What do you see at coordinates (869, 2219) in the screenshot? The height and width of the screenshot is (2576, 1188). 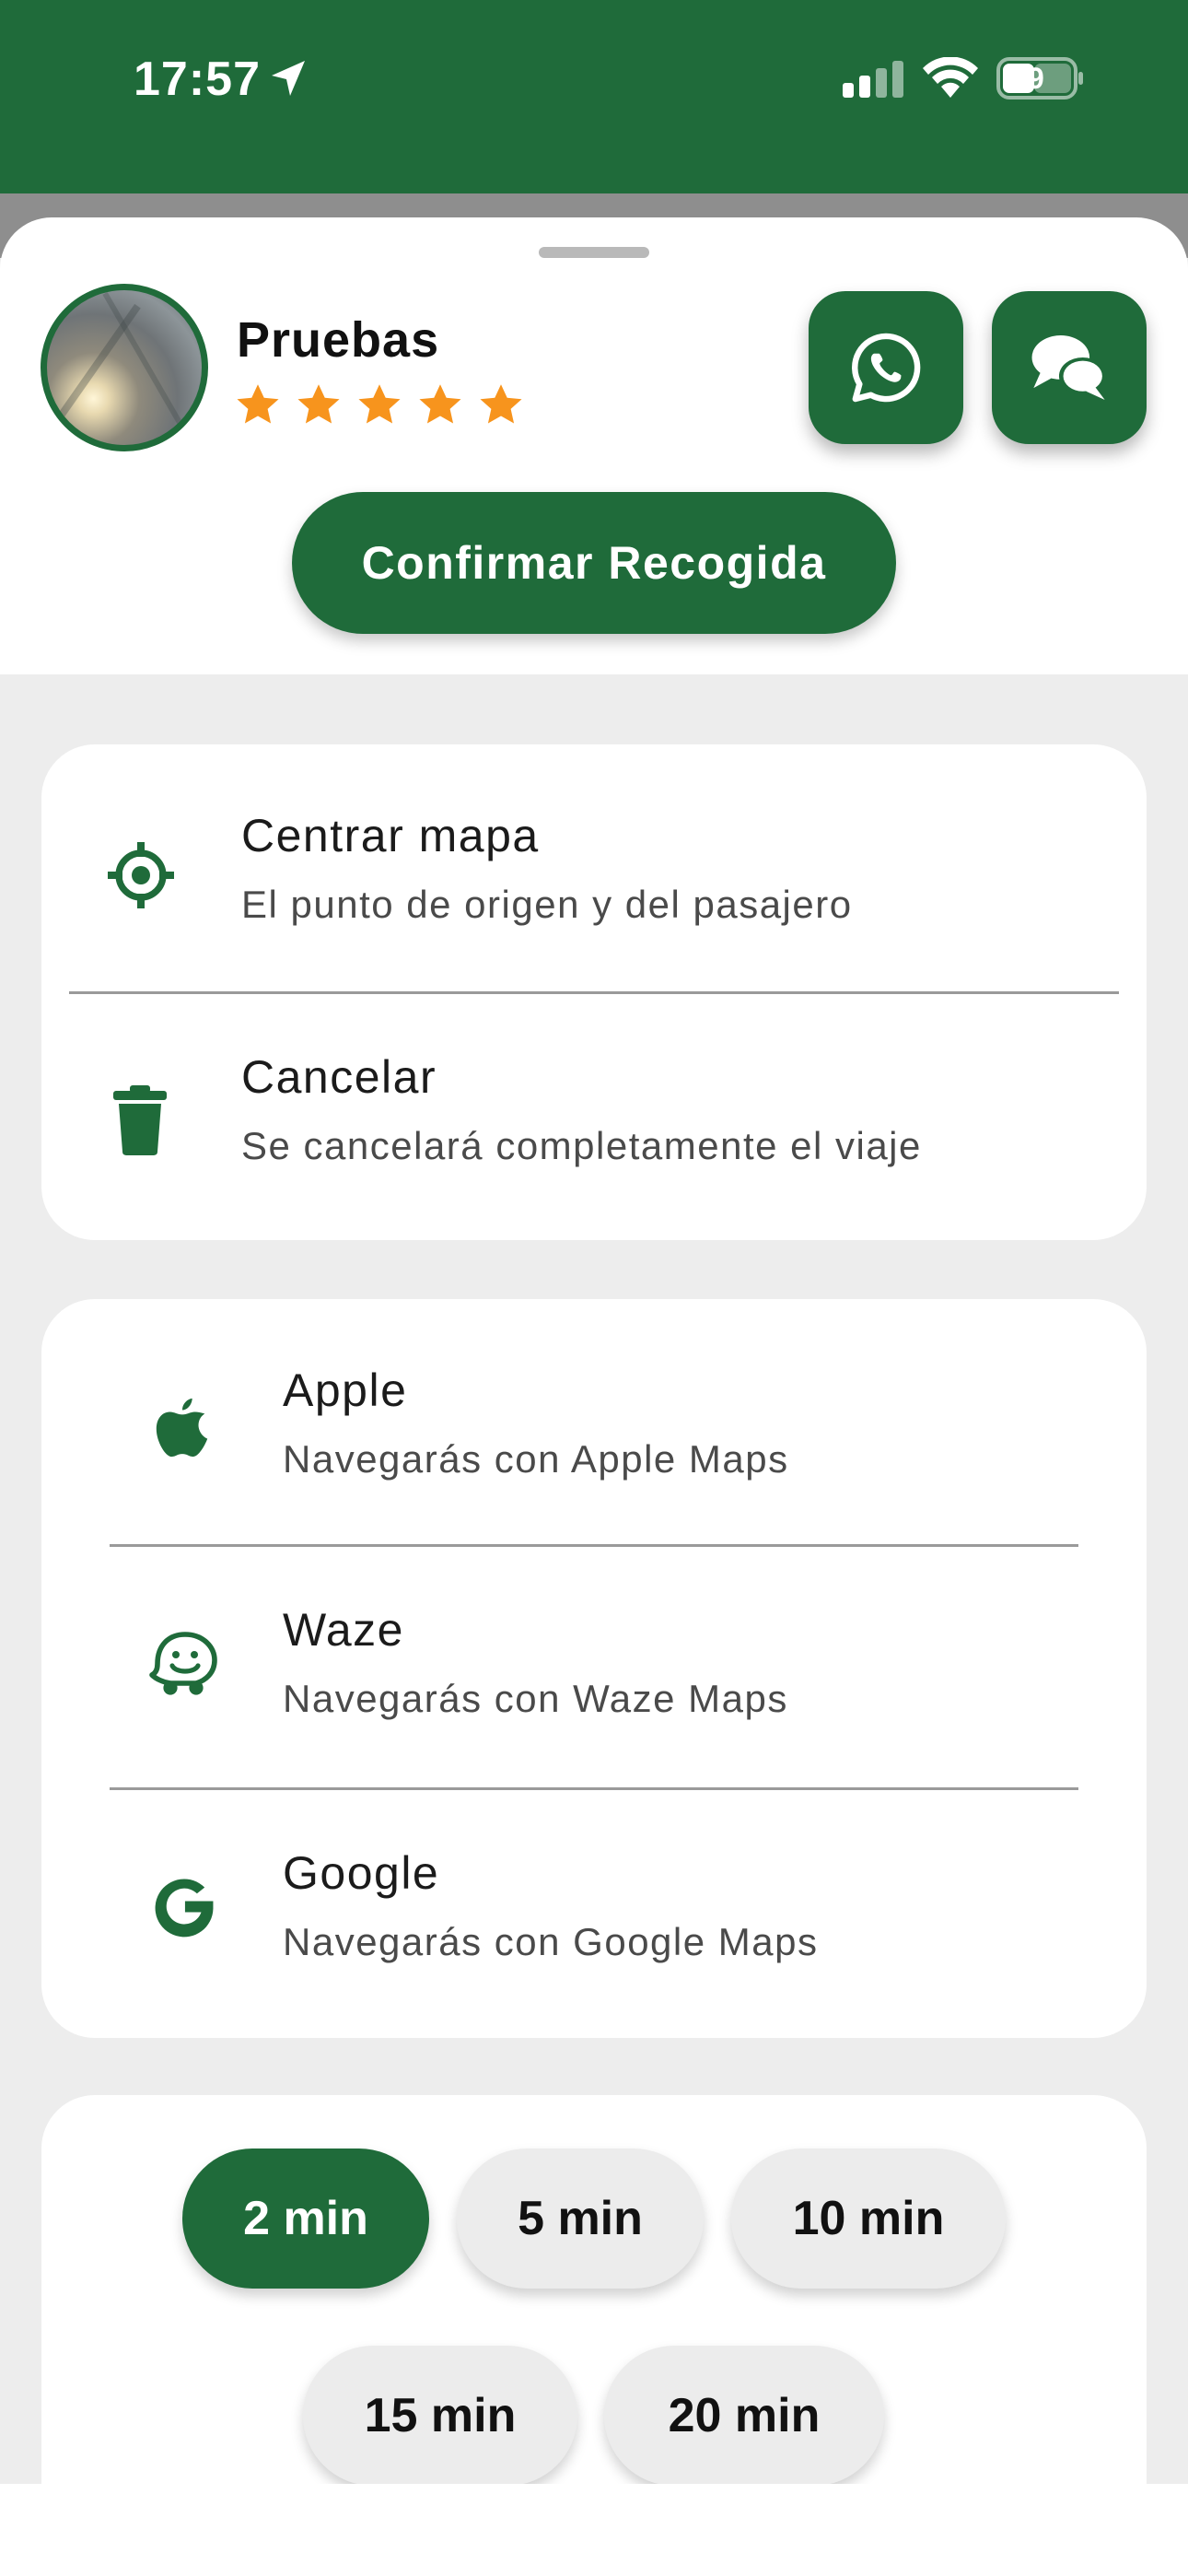 I see `time-chip-10min: 10 min` at bounding box center [869, 2219].